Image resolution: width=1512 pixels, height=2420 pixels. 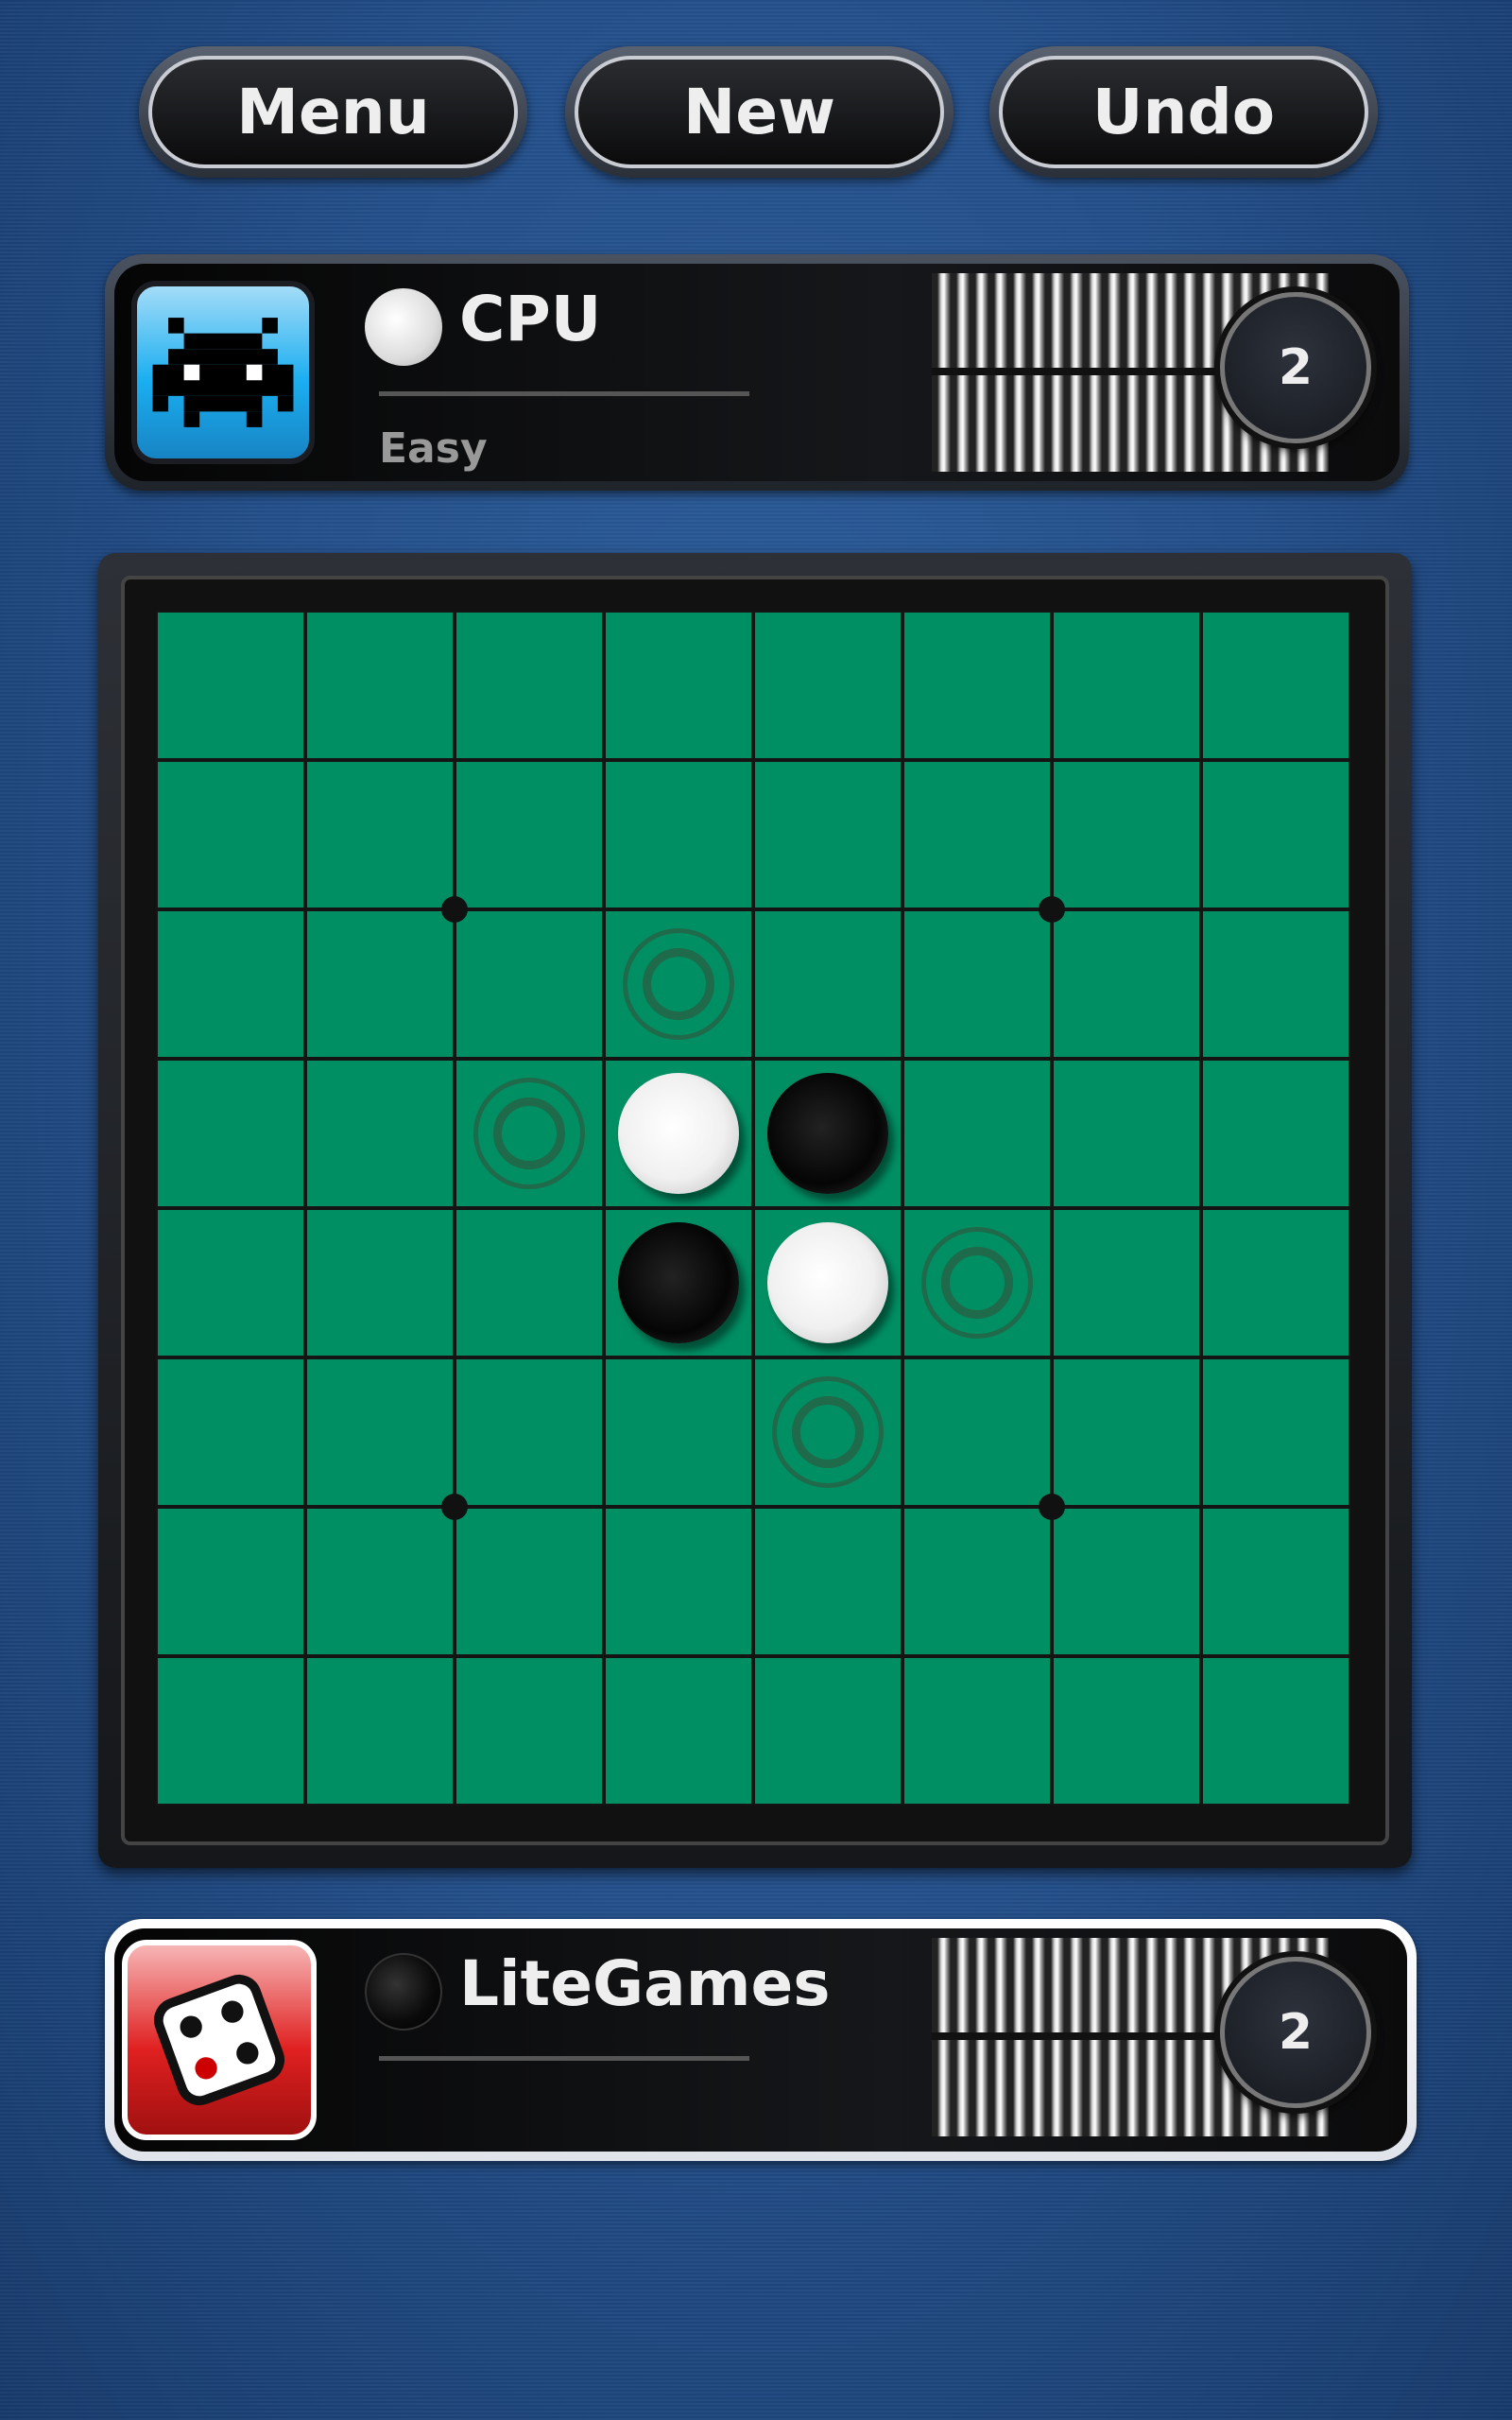 What do you see at coordinates (433, 448) in the screenshot?
I see `difficulty-label: Easy` at bounding box center [433, 448].